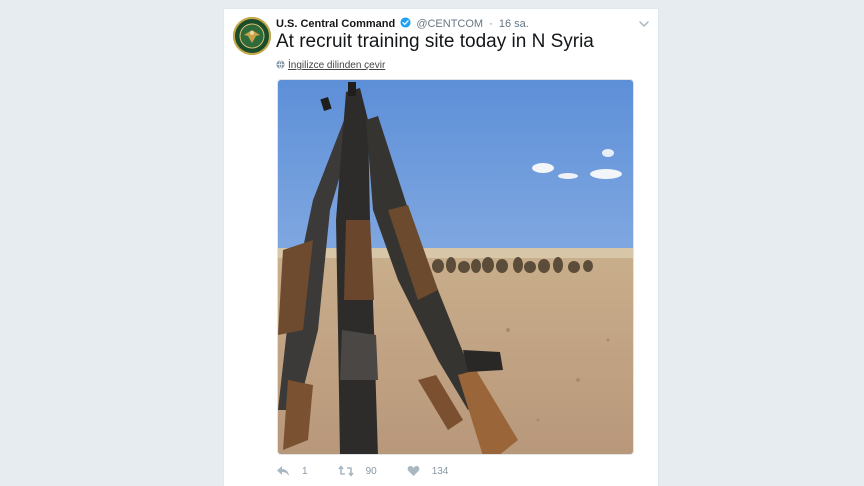  Describe the element at coordinates (449, 24) in the screenshot. I see `author-handle: @CENTCOM` at that location.